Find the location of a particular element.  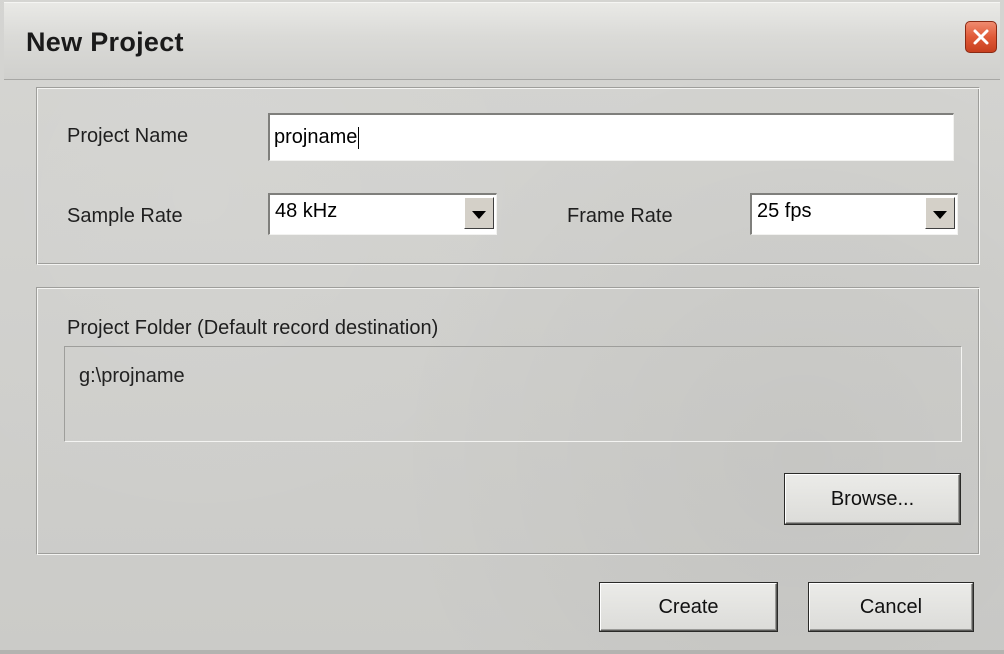

project-folder-path-field: g:\projname is located at coordinates (513, 394).